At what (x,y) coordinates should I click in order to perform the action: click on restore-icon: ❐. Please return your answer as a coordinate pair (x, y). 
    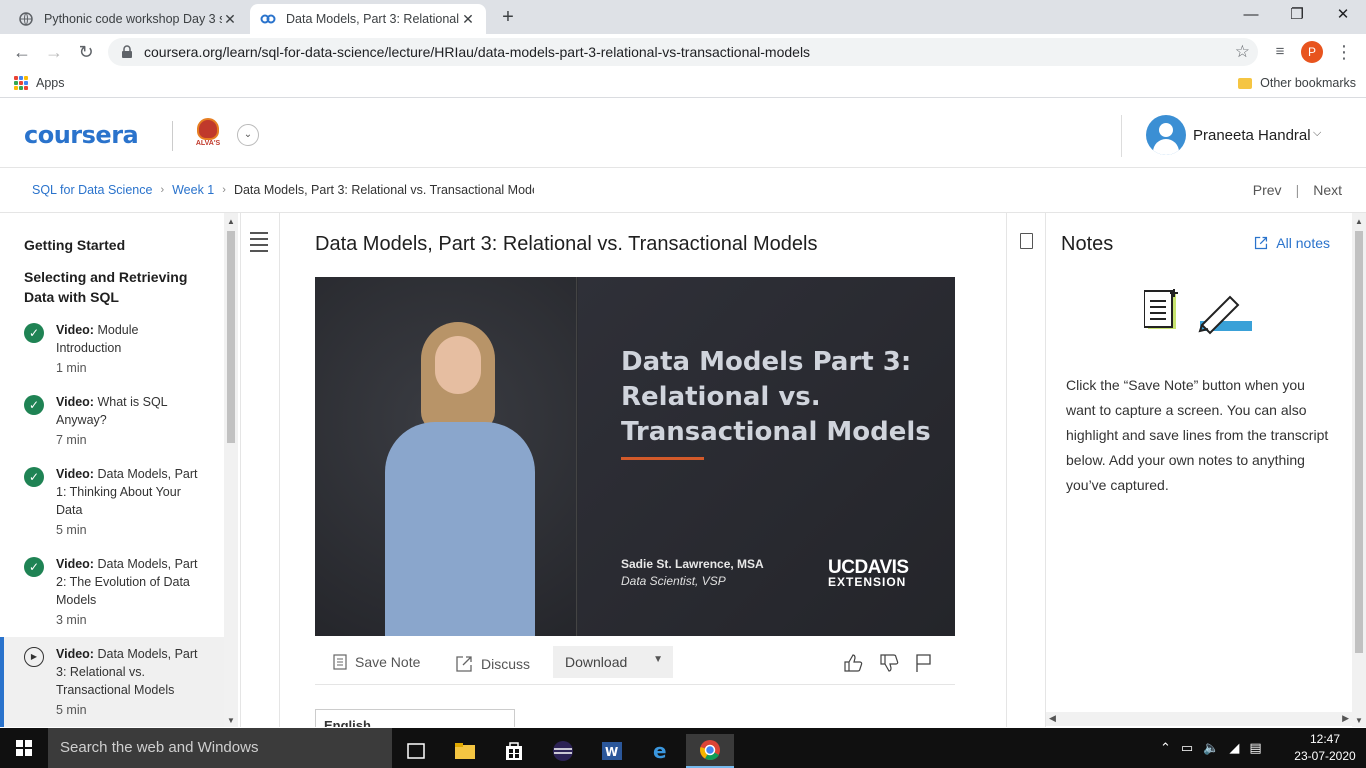
    Looking at the image, I should click on (1297, 15).